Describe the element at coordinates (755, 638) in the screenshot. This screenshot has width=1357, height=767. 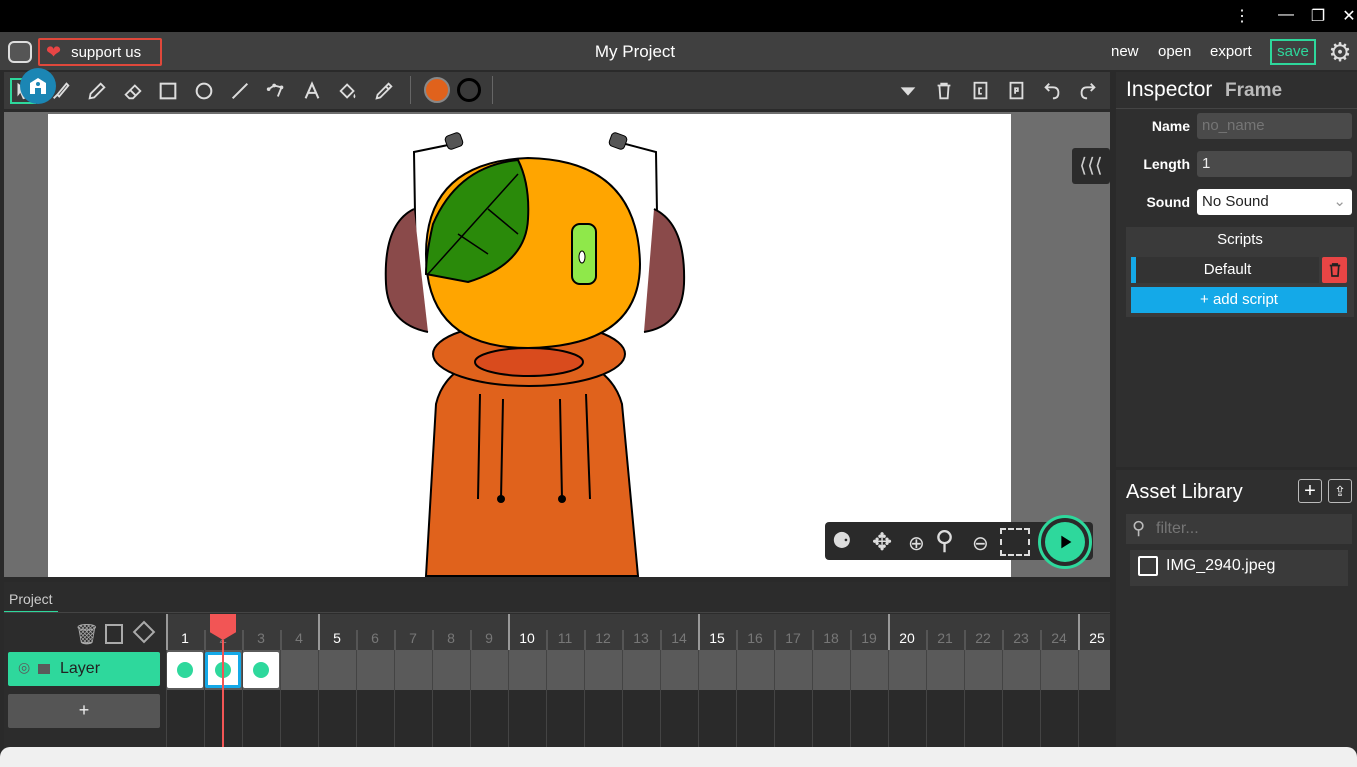
I see `frame-number: 16` at that location.